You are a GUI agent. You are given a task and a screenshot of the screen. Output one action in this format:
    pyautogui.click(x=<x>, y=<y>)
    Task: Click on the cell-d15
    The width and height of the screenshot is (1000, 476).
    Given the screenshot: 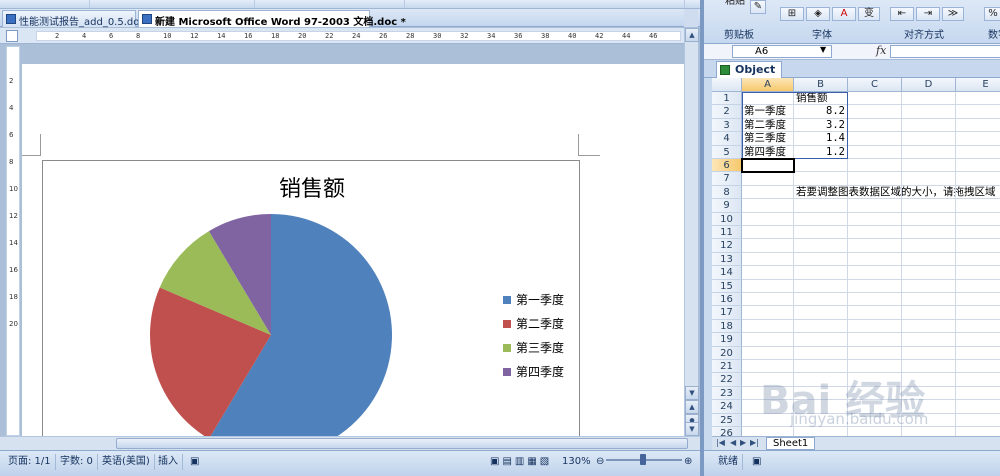 What is the action you would take?
    pyautogui.click(x=929, y=286)
    